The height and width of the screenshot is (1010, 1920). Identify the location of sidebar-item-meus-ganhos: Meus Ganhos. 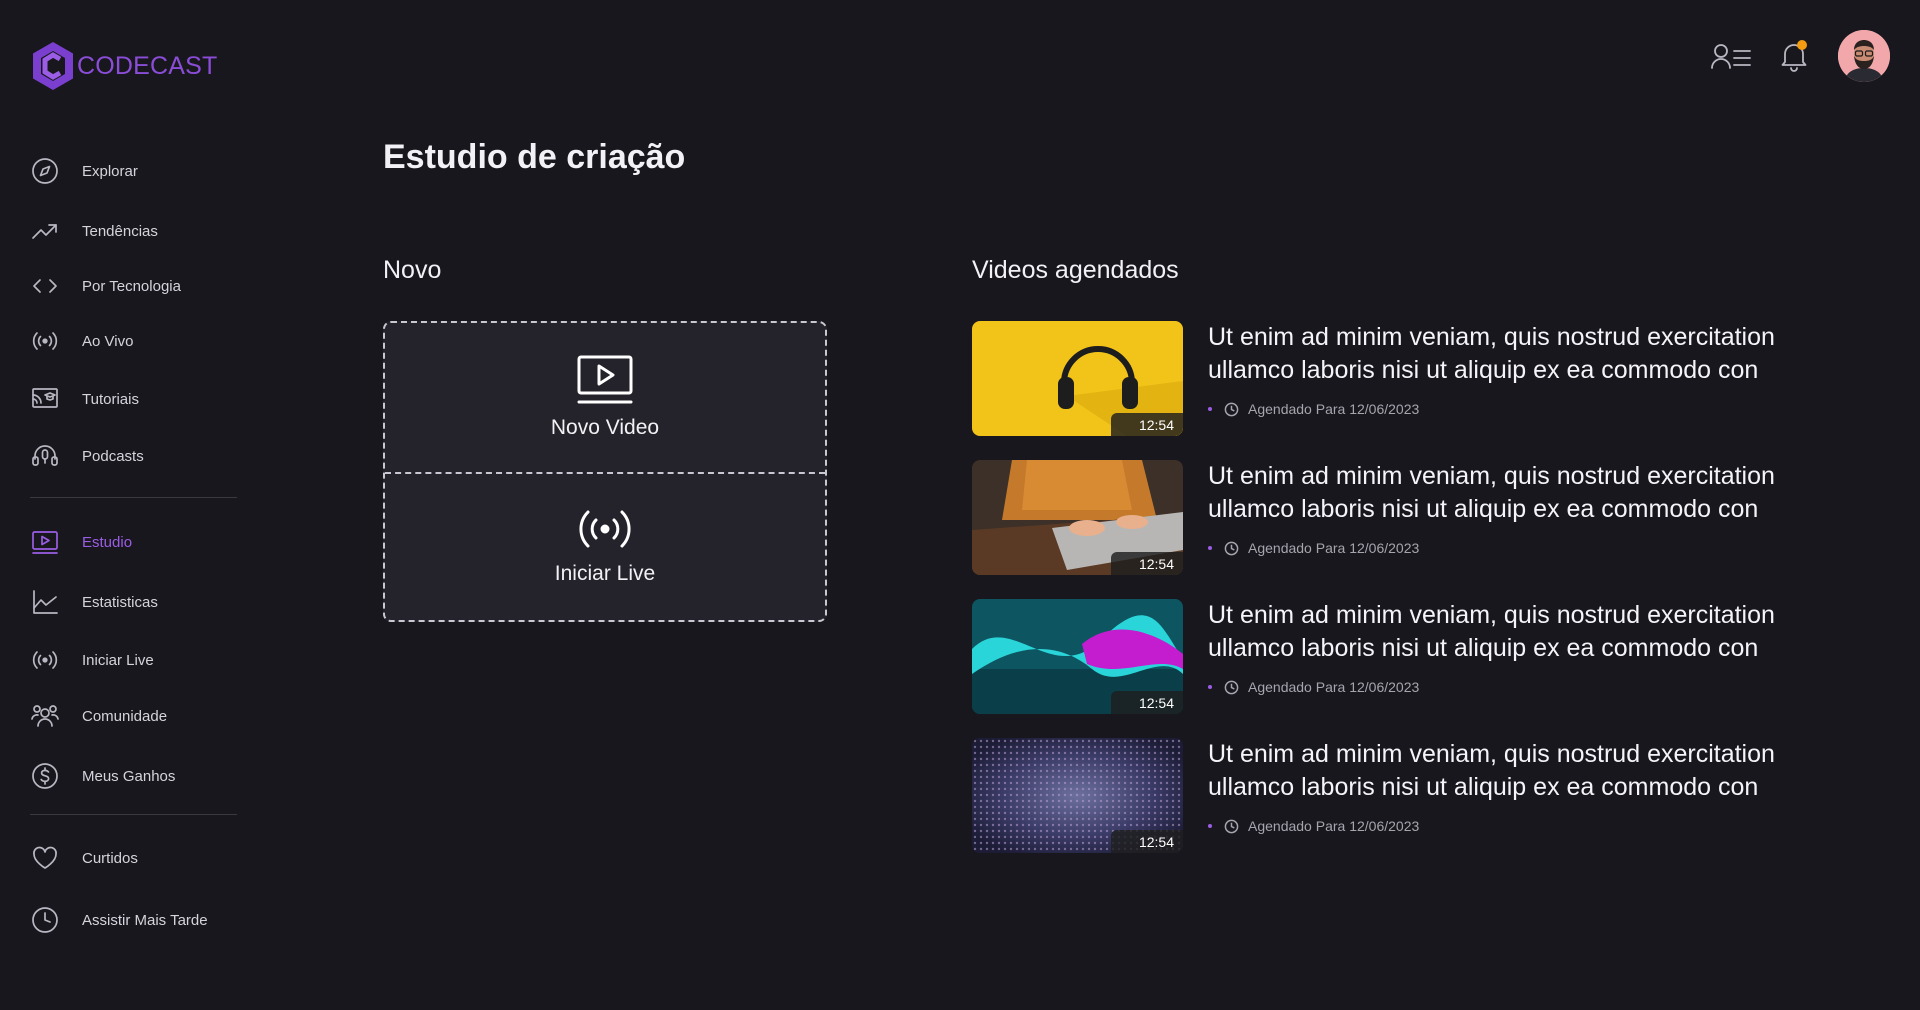
(102, 776).